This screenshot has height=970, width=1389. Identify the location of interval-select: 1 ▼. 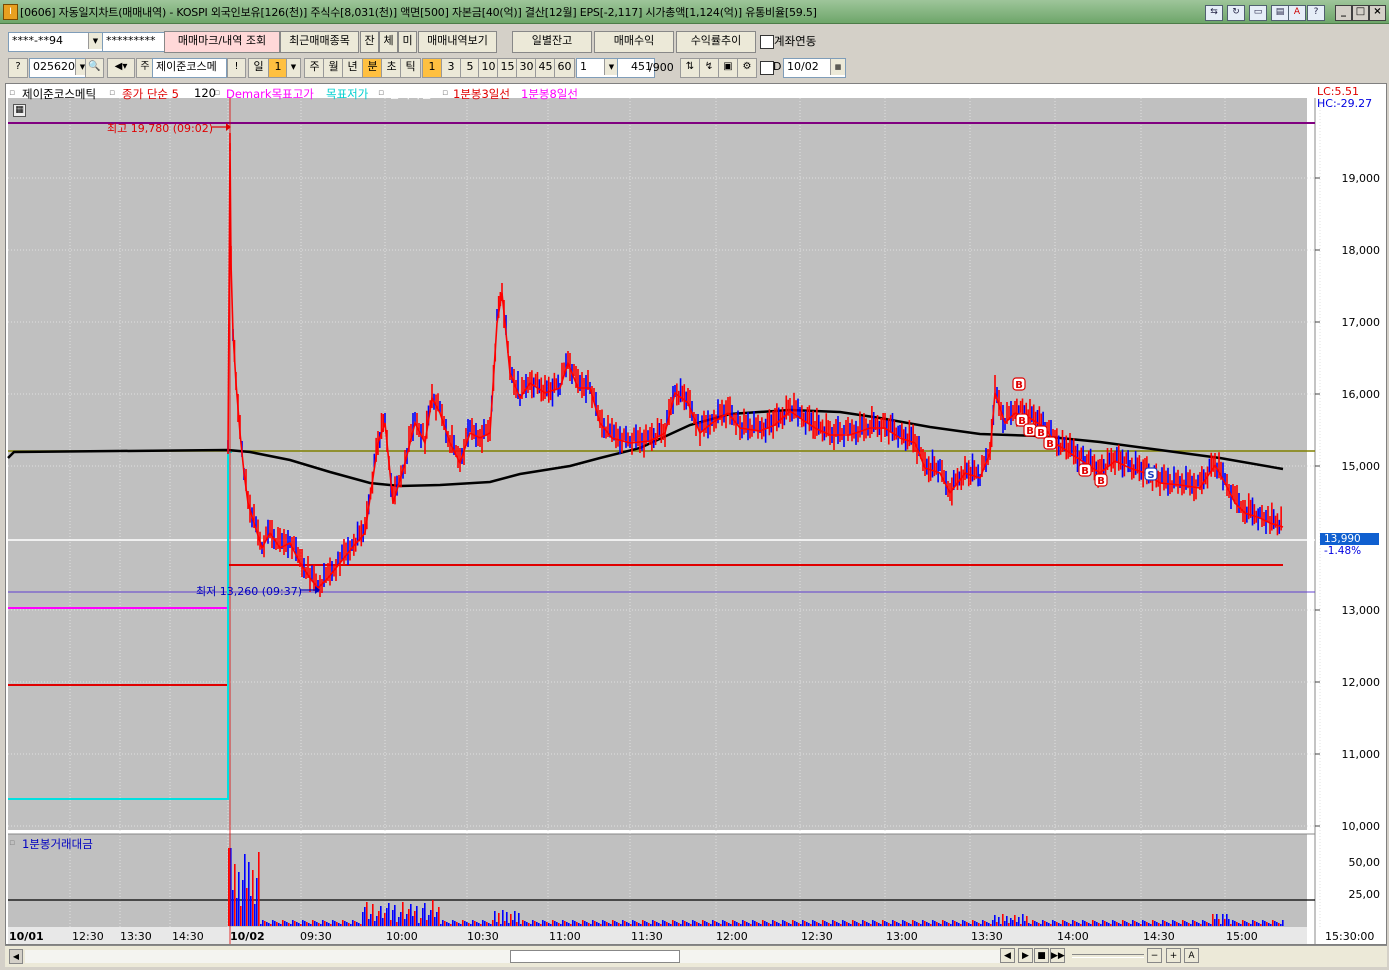
(597, 68).